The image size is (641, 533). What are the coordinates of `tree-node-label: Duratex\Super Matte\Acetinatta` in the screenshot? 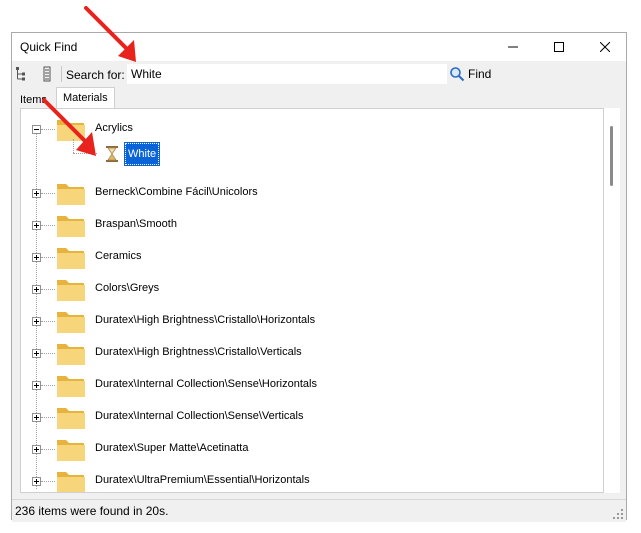 It's located at (172, 448).